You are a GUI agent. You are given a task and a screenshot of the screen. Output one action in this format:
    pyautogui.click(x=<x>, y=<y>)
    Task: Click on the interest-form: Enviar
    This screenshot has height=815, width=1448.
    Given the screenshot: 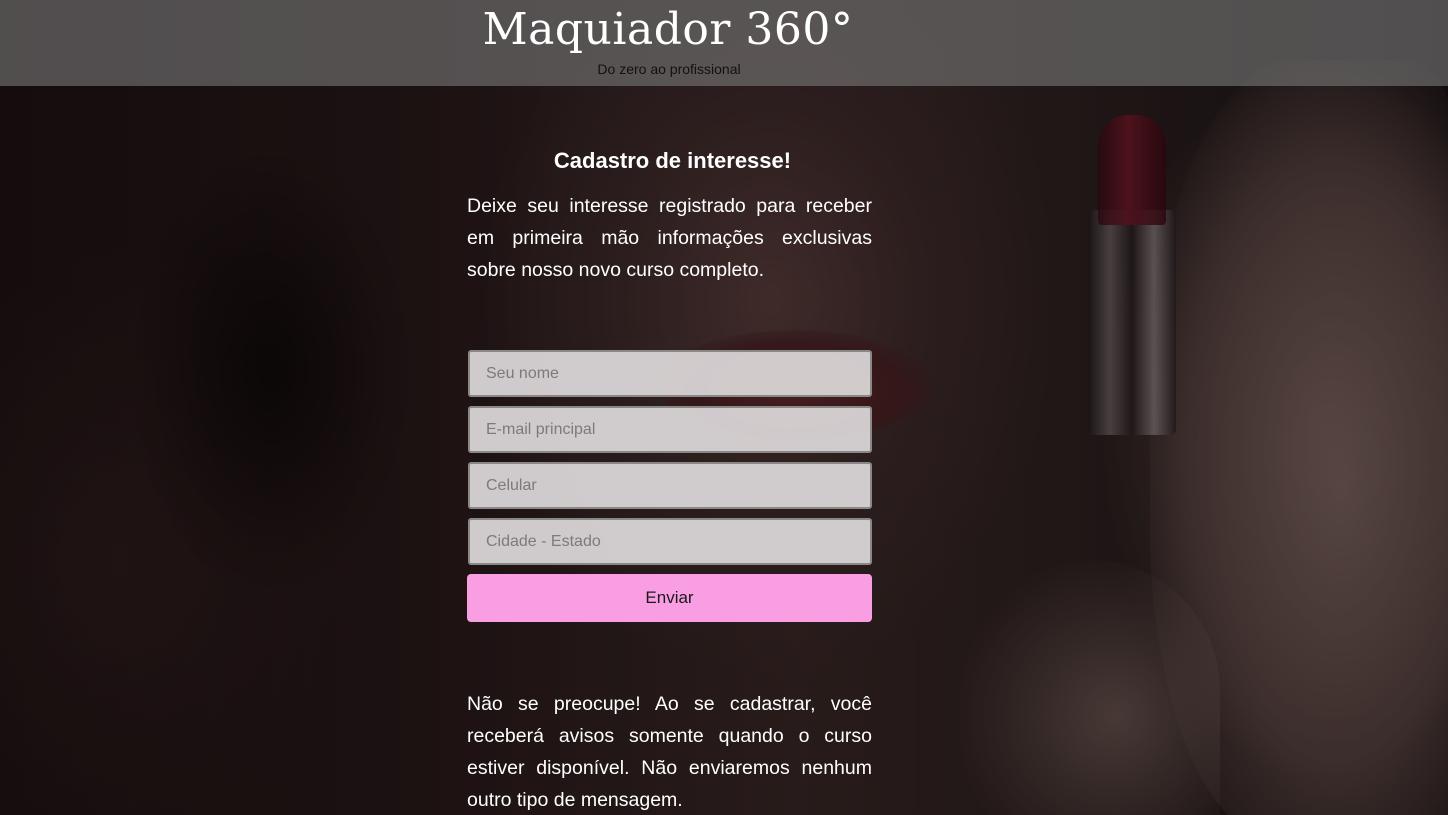 What is the action you would take?
    pyautogui.click(x=669, y=486)
    